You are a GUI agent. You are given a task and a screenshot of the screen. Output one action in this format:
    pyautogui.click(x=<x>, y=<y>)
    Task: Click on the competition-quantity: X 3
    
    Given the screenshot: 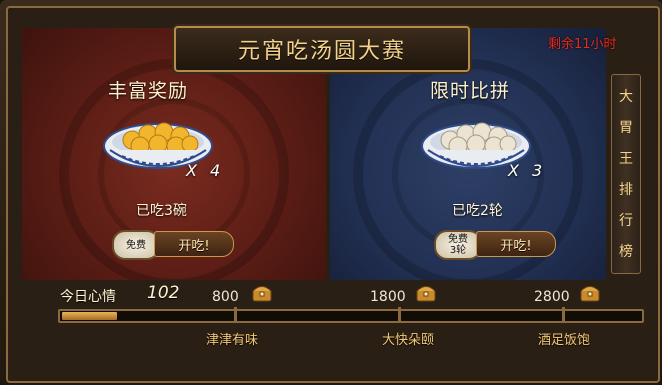 What is the action you would take?
    pyautogui.click(x=527, y=170)
    